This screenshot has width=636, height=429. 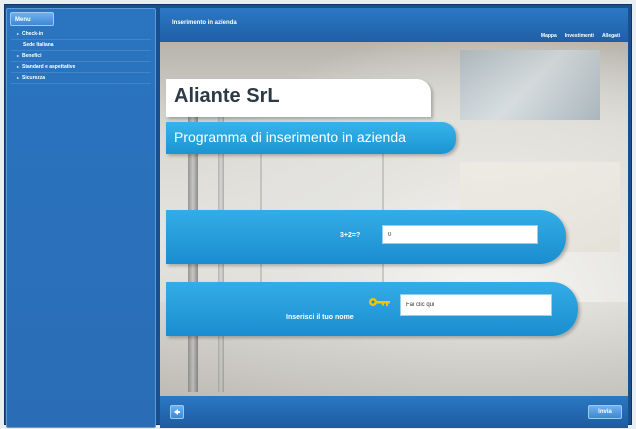 I want to click on answer-input, so click(x=460, y=234).